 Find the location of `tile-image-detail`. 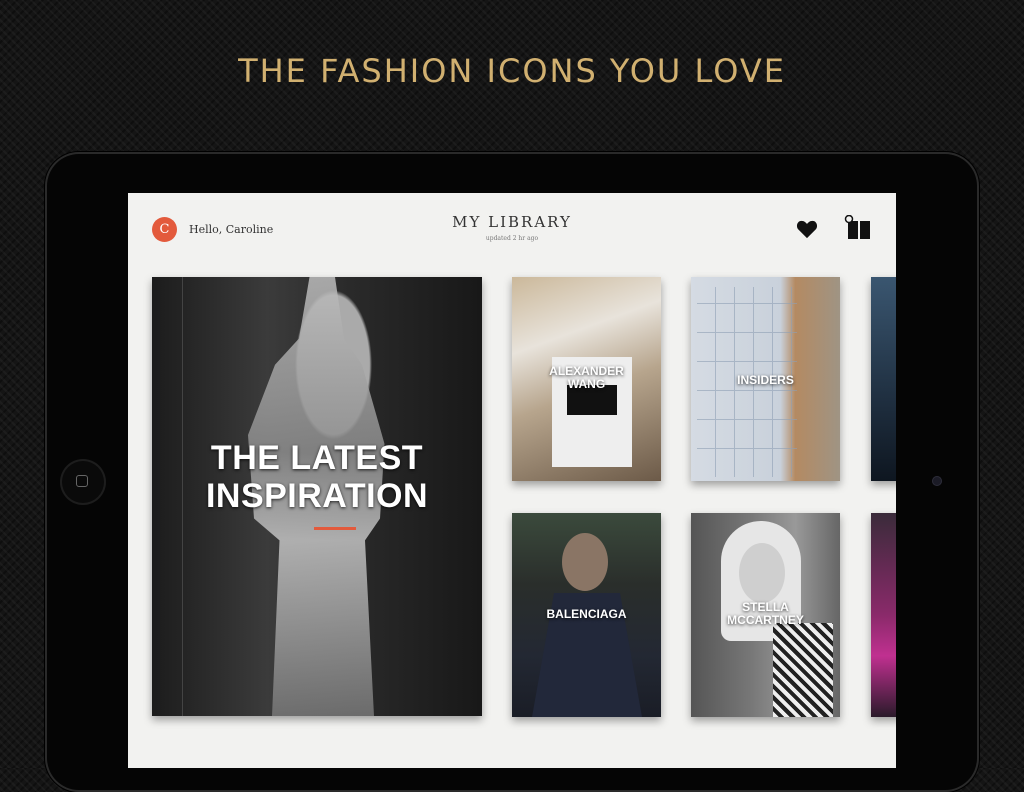

tile-image-detail is located at coordinates (762, 573).